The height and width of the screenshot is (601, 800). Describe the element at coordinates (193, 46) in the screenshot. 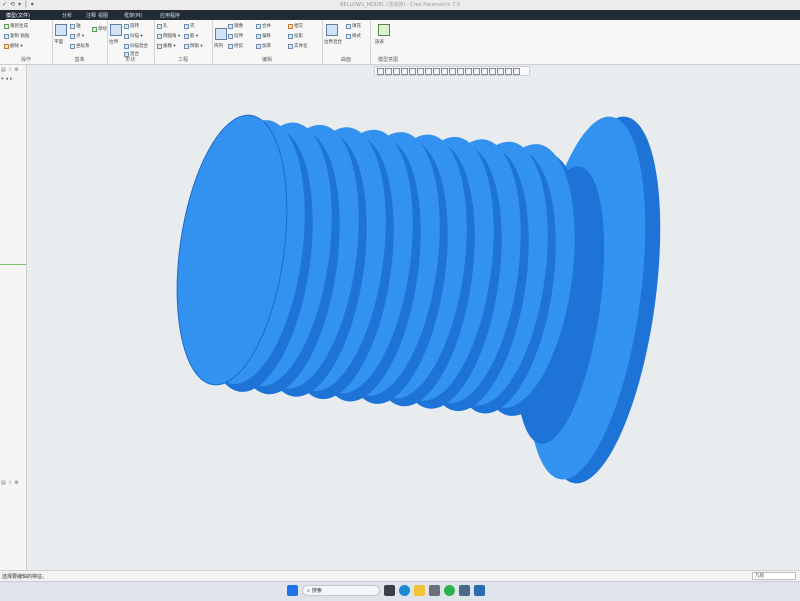

I see `chamfer-button: 倒角 ▾` at that location.